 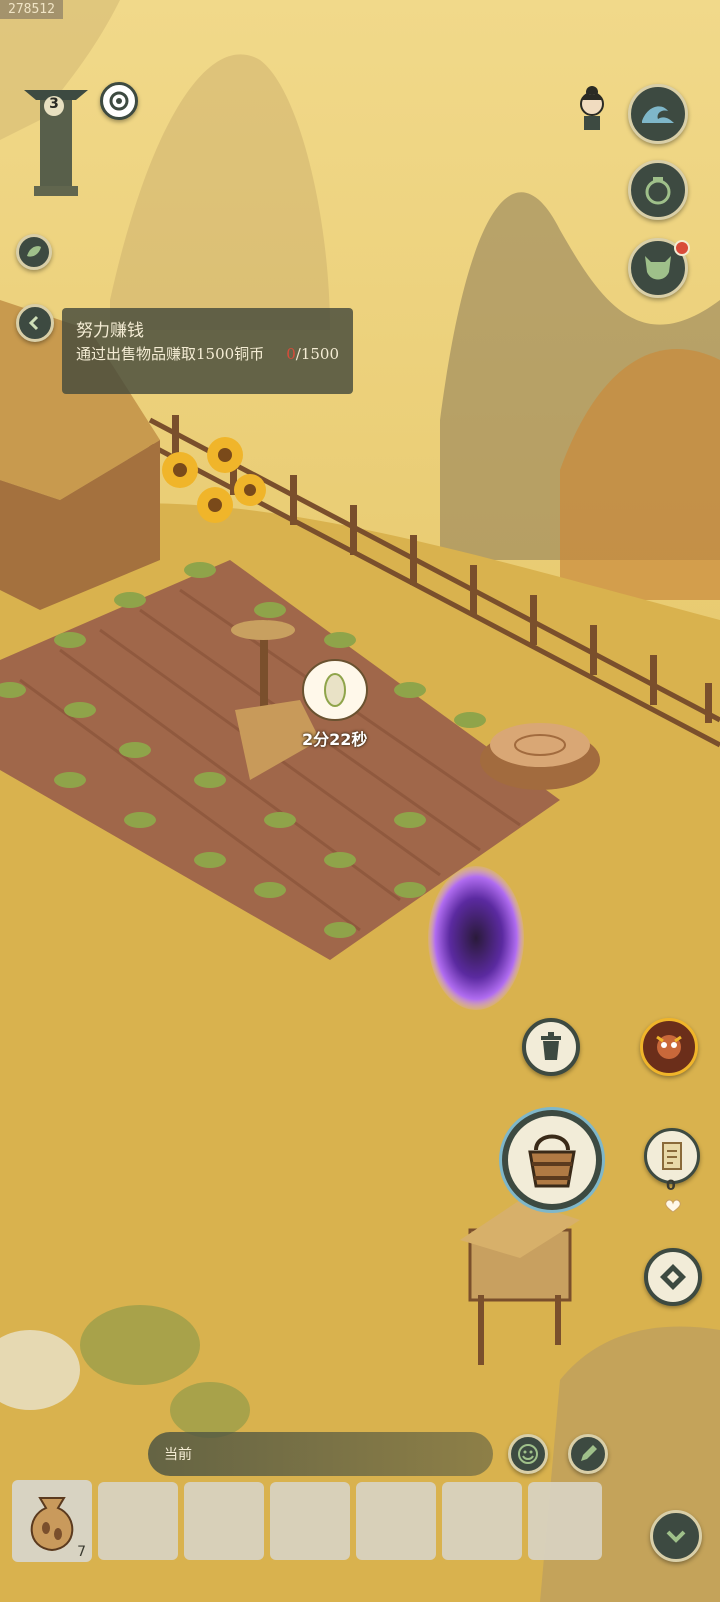 What do you see at coordinates (676, 1536) in the screenshot?
I see `collapse-icon` at bounding box center [676, 1536].